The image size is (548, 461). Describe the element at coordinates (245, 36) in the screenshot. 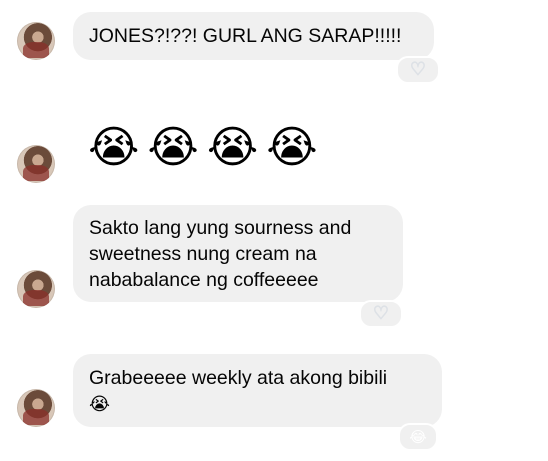

I see `message-text-1: JONES?!??! GURL ANG SARAP!!!!!` at that location.